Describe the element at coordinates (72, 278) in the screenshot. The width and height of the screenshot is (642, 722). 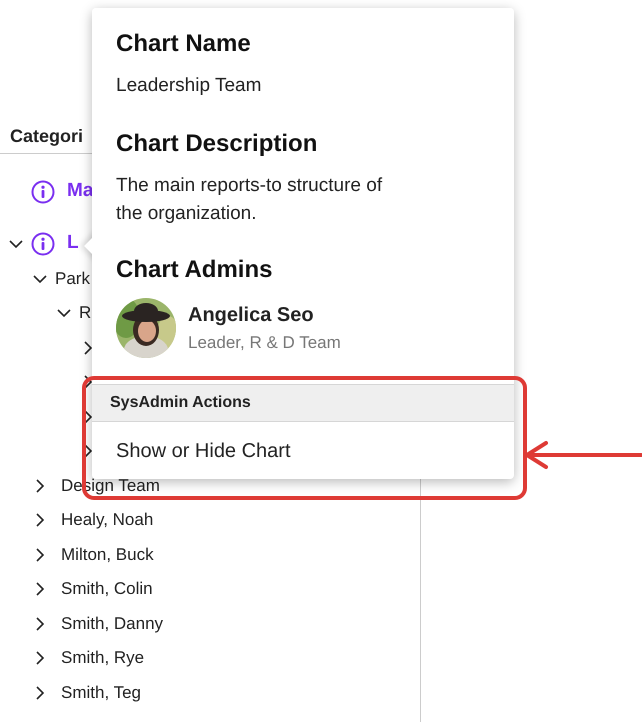
I see `tree-item-label: Park` at that location.